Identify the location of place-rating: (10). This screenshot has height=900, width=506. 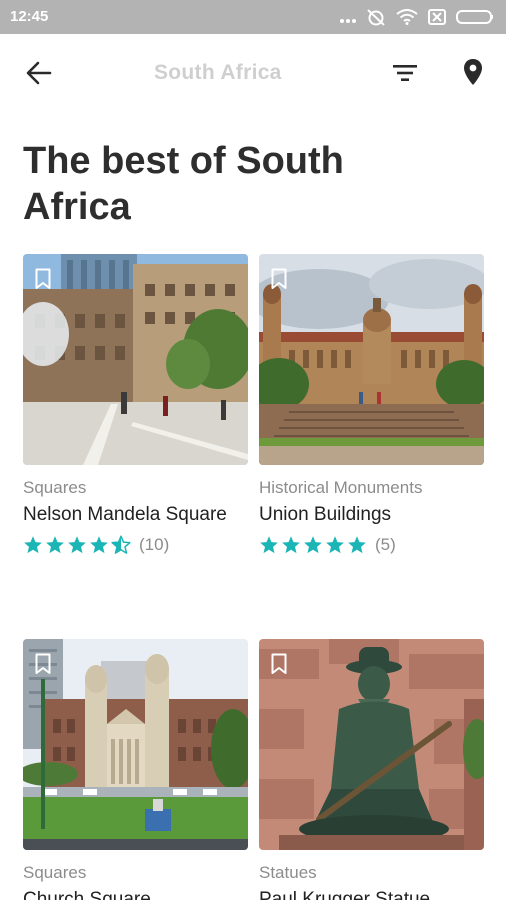
(96, 545).